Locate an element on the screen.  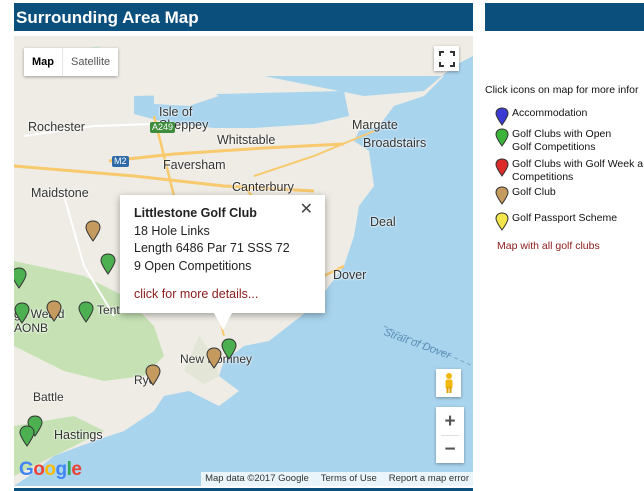
zoom-out-button: − is located at coordinates (450, 449).